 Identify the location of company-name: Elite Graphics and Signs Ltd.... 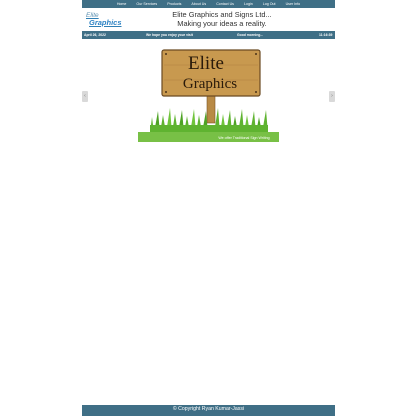
(222, 14).